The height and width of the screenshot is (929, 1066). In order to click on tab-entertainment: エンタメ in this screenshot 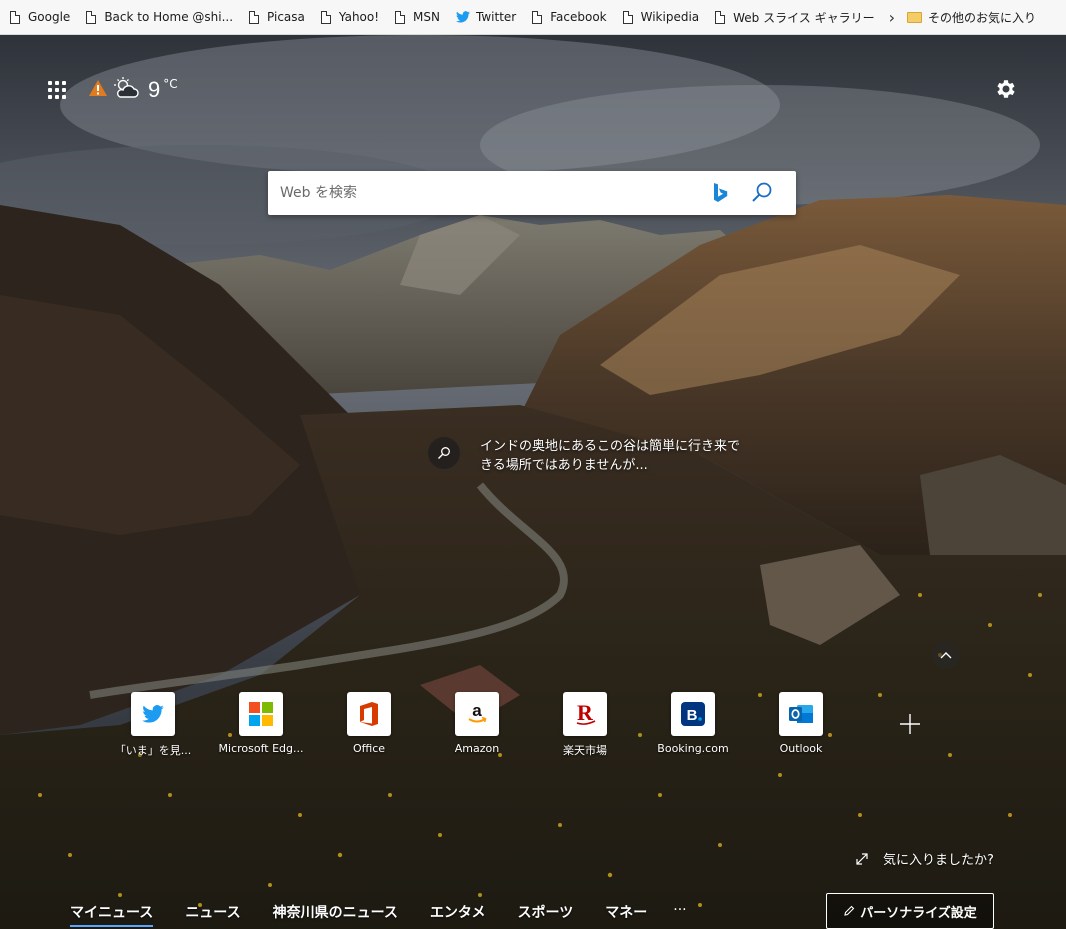, I will do `click(458, 913)`.